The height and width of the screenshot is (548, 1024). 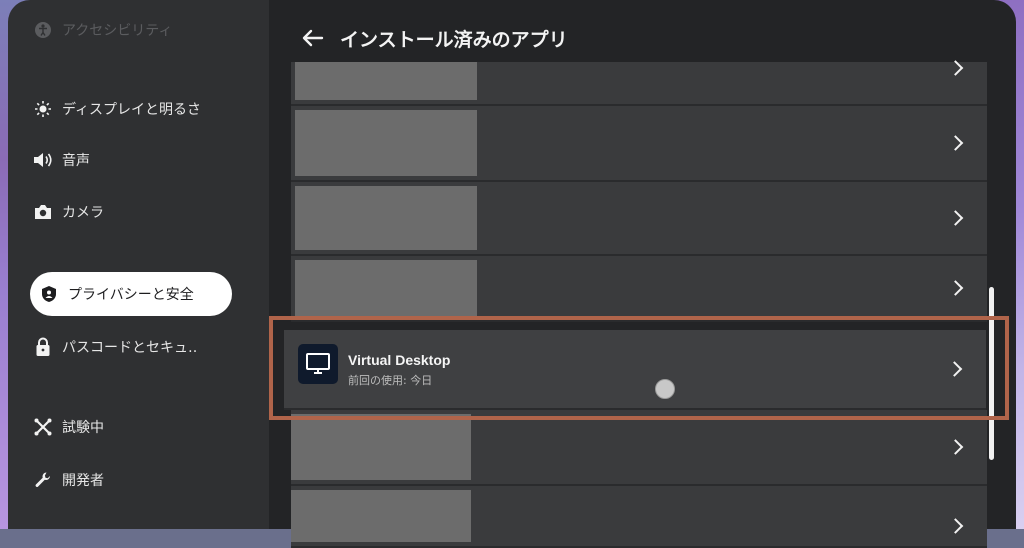 I want to click on lock-icon, so click(x=43, y=347).